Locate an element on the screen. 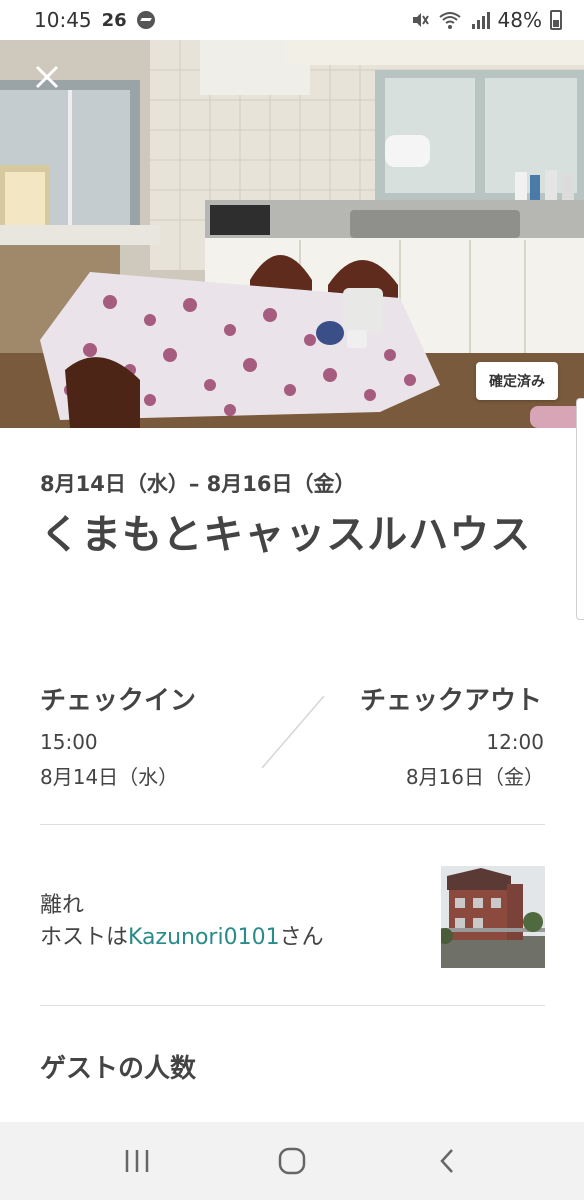  mute-vibrate-icon is located at coordinates (420, 20).